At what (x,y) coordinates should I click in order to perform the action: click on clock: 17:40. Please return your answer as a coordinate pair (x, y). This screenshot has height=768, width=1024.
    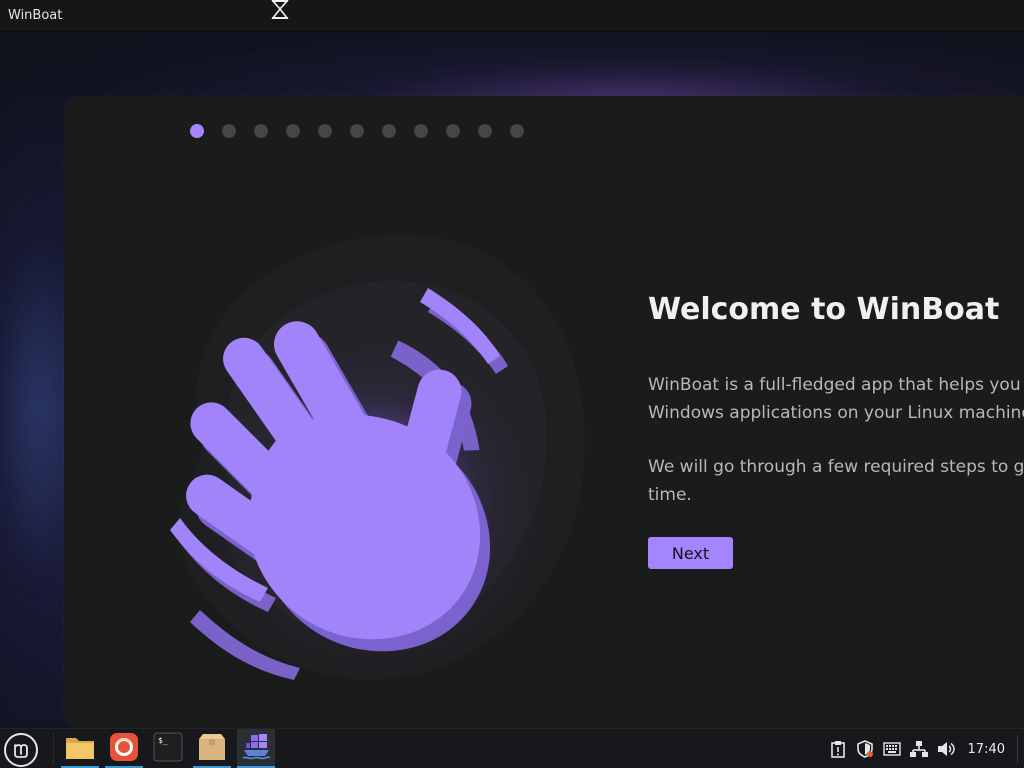
    Looking at the image, I should click on (986, 749).